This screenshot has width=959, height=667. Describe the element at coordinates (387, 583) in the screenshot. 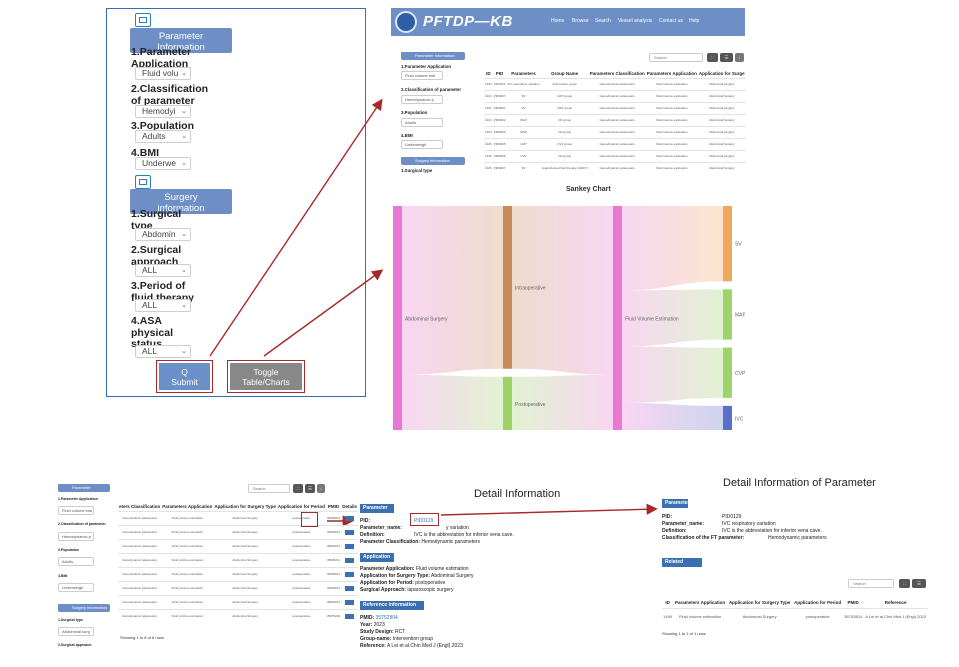

I see `detail-label: Application for Period:` at that location.